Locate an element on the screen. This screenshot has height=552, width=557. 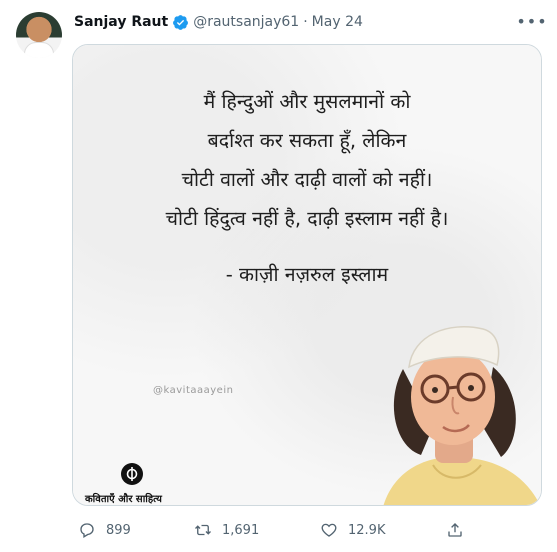
heart-icon is located at coordinates (329, 530).